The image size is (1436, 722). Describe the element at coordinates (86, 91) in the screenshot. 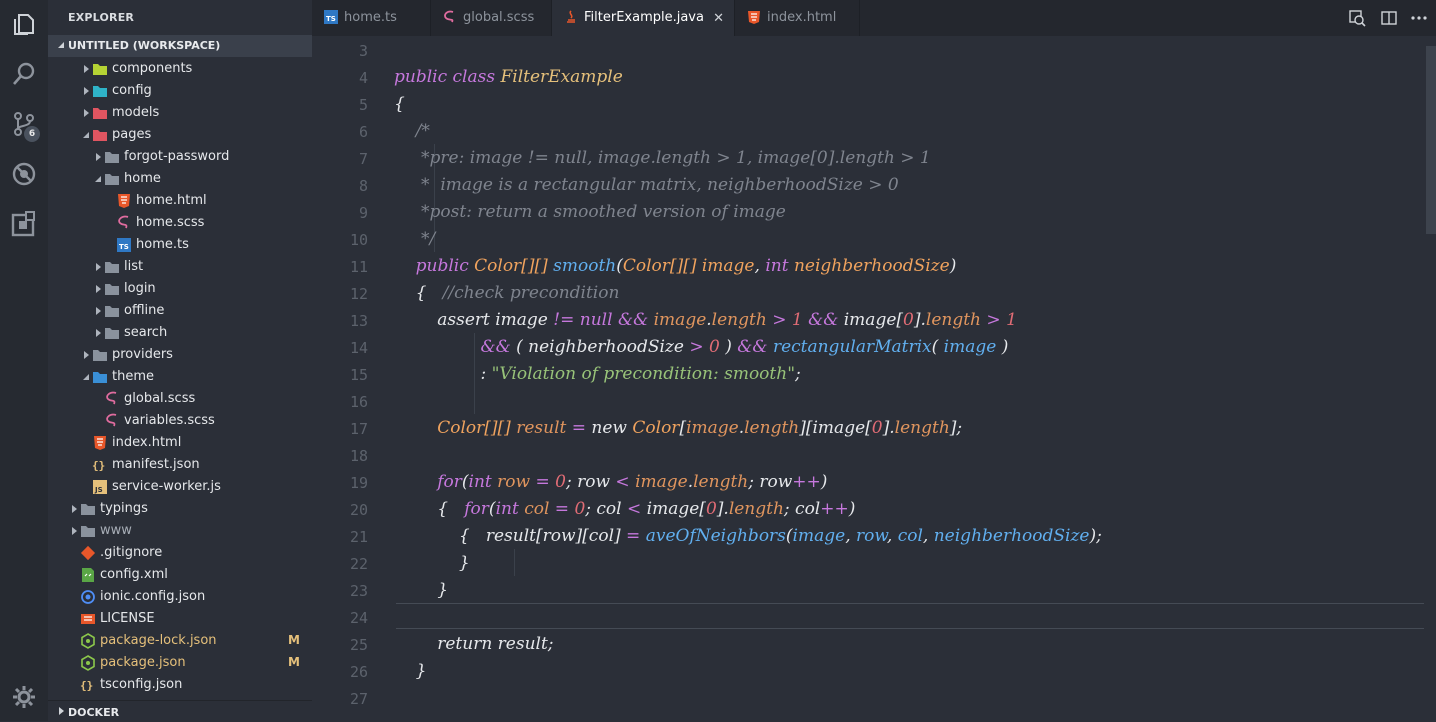

I see `chevron-right-icon` at that location.